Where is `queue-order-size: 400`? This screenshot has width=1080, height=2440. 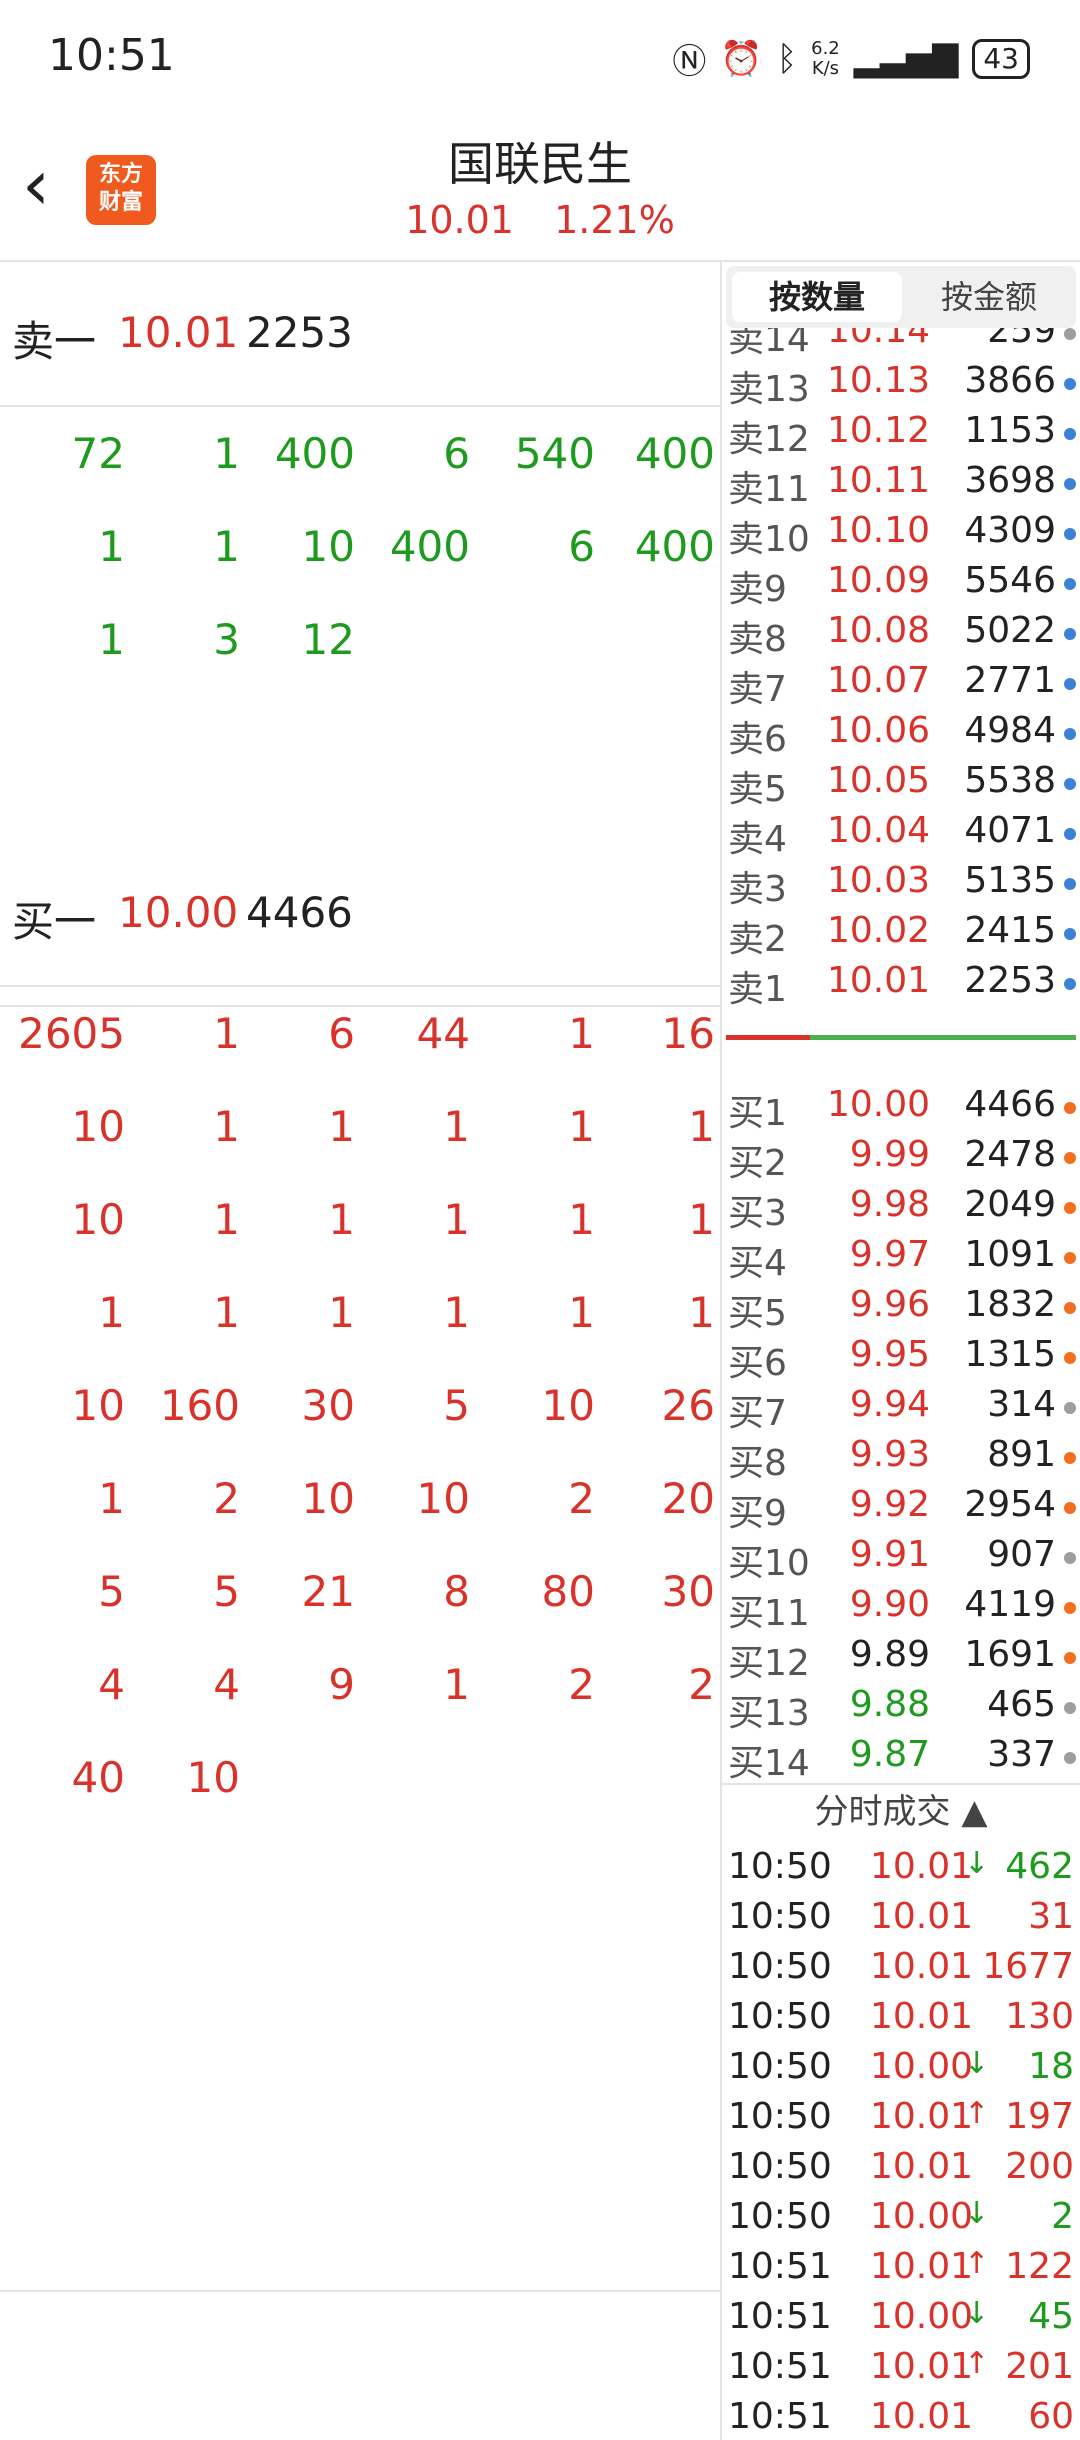 queue-order-size: 400 is located at coordinates (429, 546).